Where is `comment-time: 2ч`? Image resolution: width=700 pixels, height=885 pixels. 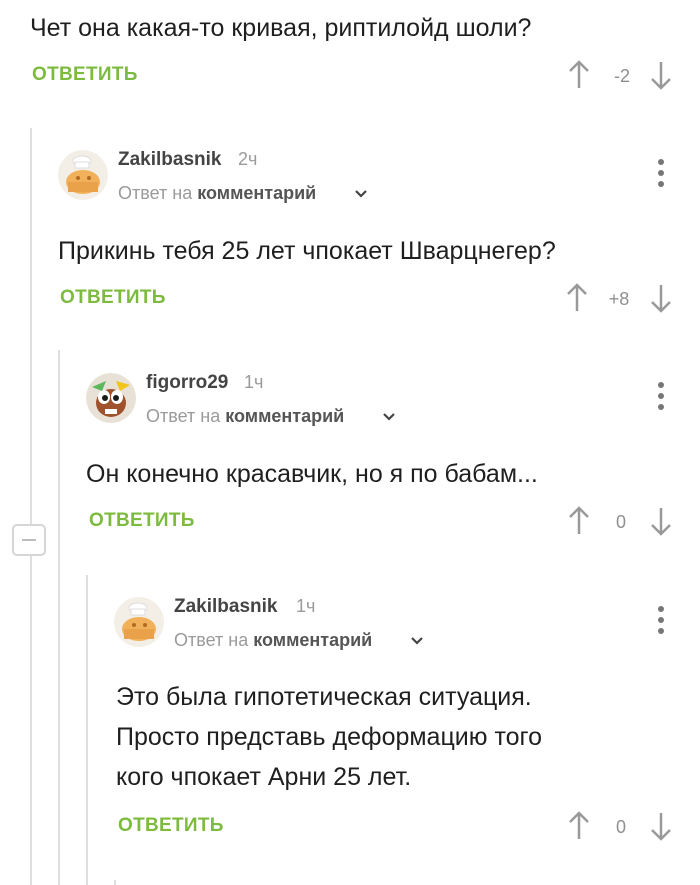
comment-time: 2ч is located at coordinates (248, 159).